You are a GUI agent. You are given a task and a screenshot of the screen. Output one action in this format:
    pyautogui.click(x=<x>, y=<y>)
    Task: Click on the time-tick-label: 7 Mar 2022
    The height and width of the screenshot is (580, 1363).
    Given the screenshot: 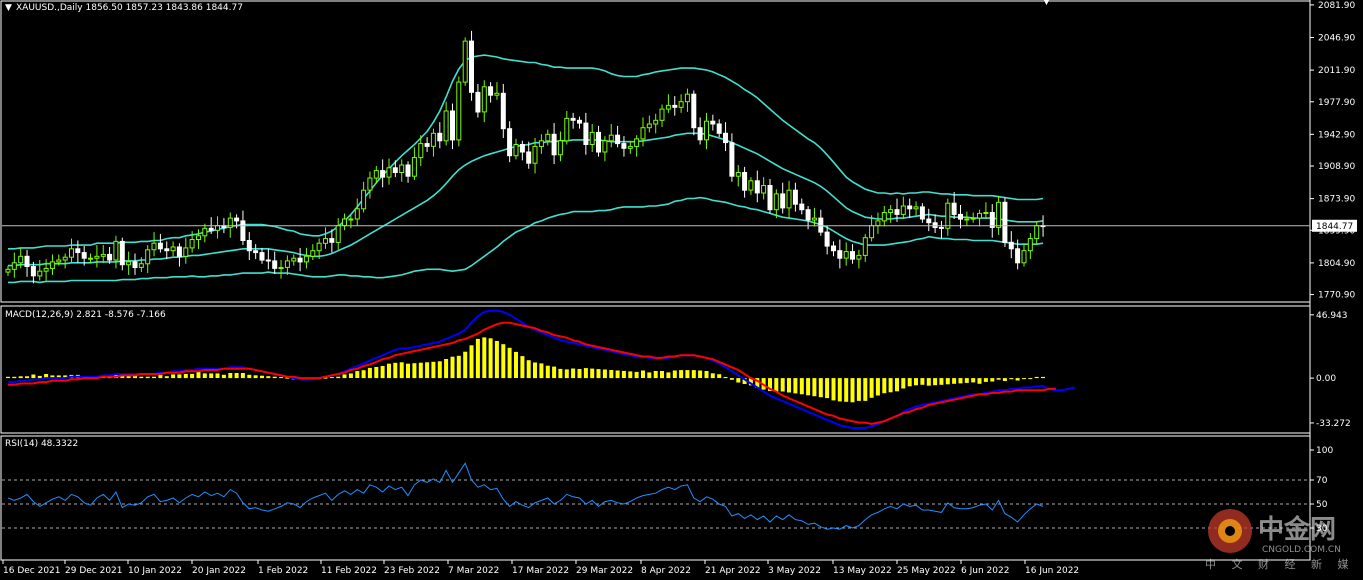 What is the action you would take?
    pyautogui.click(x=473, y=571)
    